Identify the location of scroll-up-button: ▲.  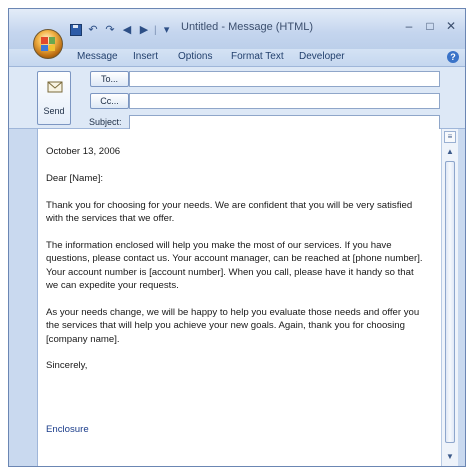
(450, 152).